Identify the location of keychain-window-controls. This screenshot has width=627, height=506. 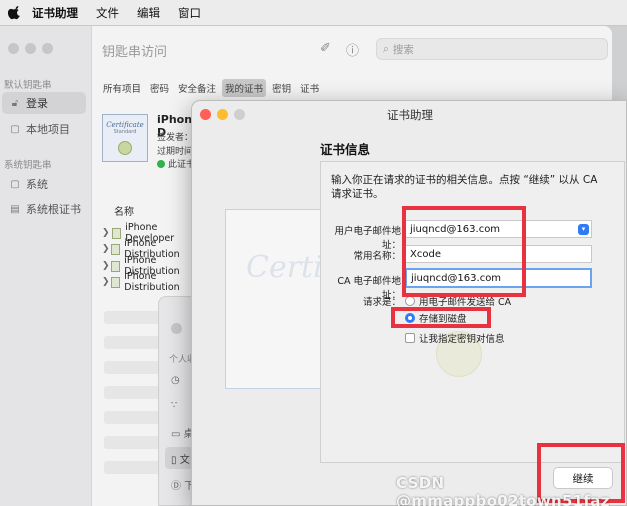
(30, 48).